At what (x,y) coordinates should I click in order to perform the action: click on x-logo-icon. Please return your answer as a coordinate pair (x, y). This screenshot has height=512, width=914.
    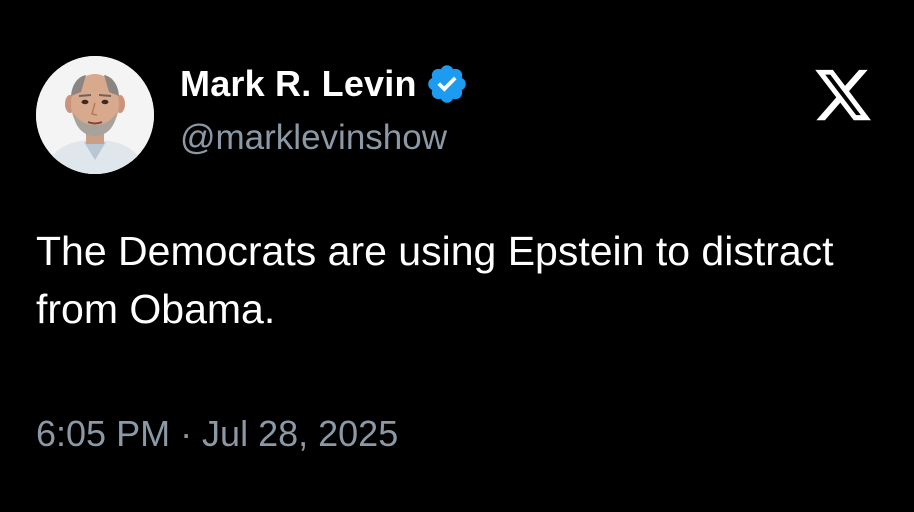
    Looking at the image, I should click on (843, 95).